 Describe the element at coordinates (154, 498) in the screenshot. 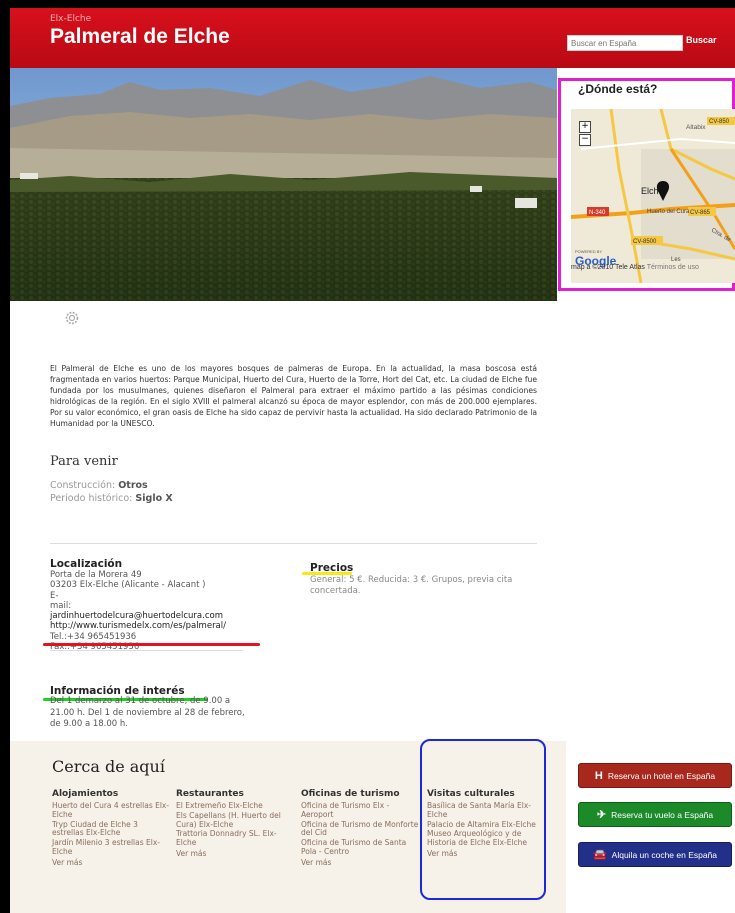

I see `periodo-value: Siglo X` at that location.